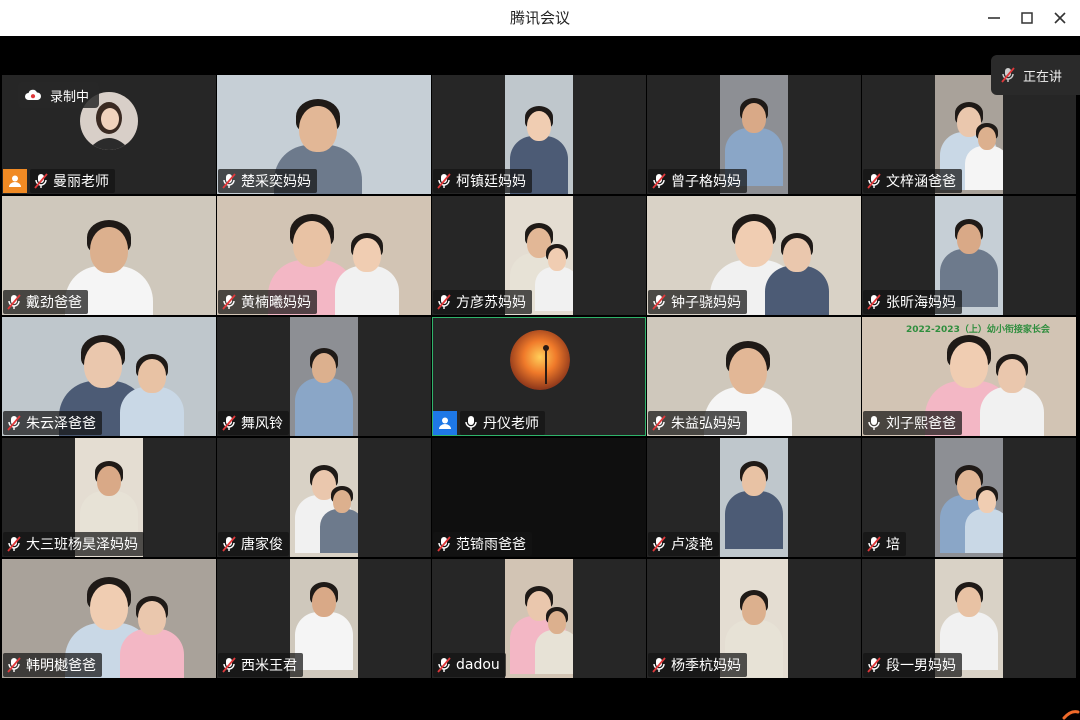  What do you see at coordinates (59, 95) in the screenshot?
I see `recording-indicator: 录制中` at bounding box center [59, 95].